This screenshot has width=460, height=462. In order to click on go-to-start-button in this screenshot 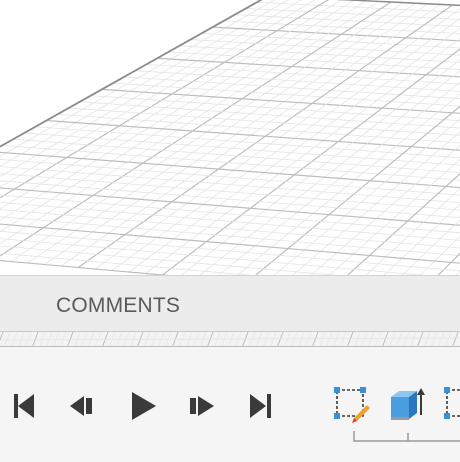, I will do `click(25, 406)`.